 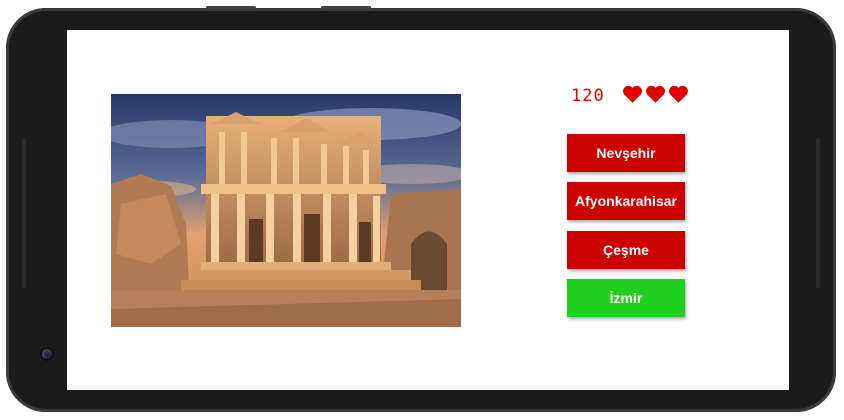 What do you see at coordinates (818, 213) in the screenshot?
I see `speaker-grille-right` at bounding box center [818, 213].